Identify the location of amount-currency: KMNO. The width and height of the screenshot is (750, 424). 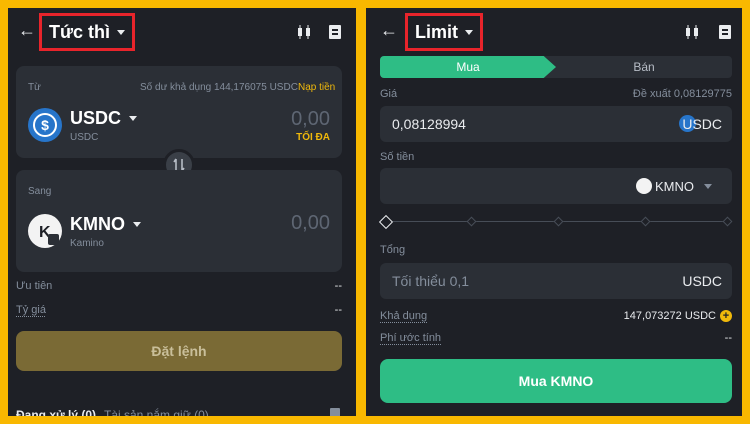
(674, 186).